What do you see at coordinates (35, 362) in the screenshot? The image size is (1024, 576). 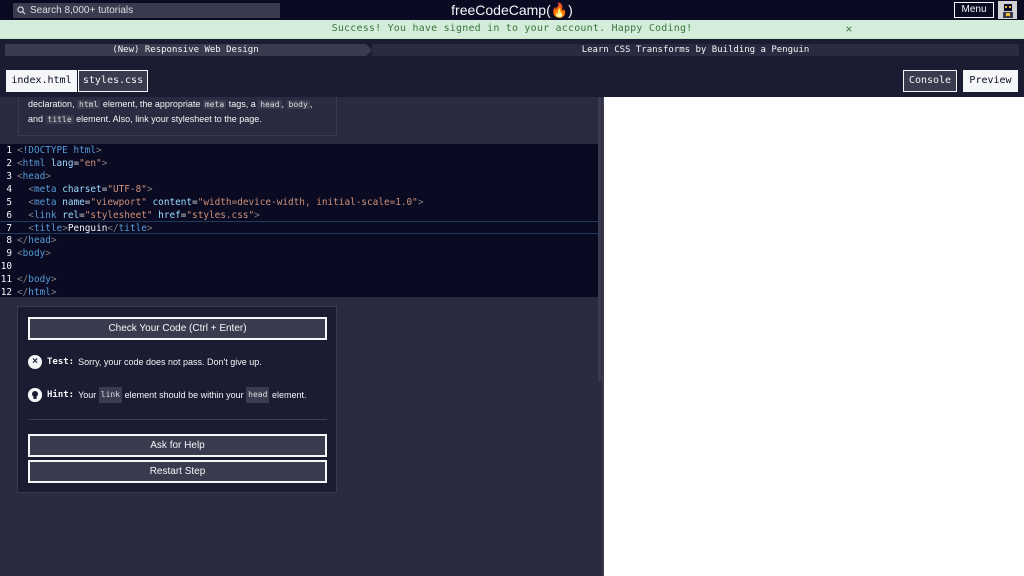 I see `fail-icon: ×` at bounding box center [35, 362].